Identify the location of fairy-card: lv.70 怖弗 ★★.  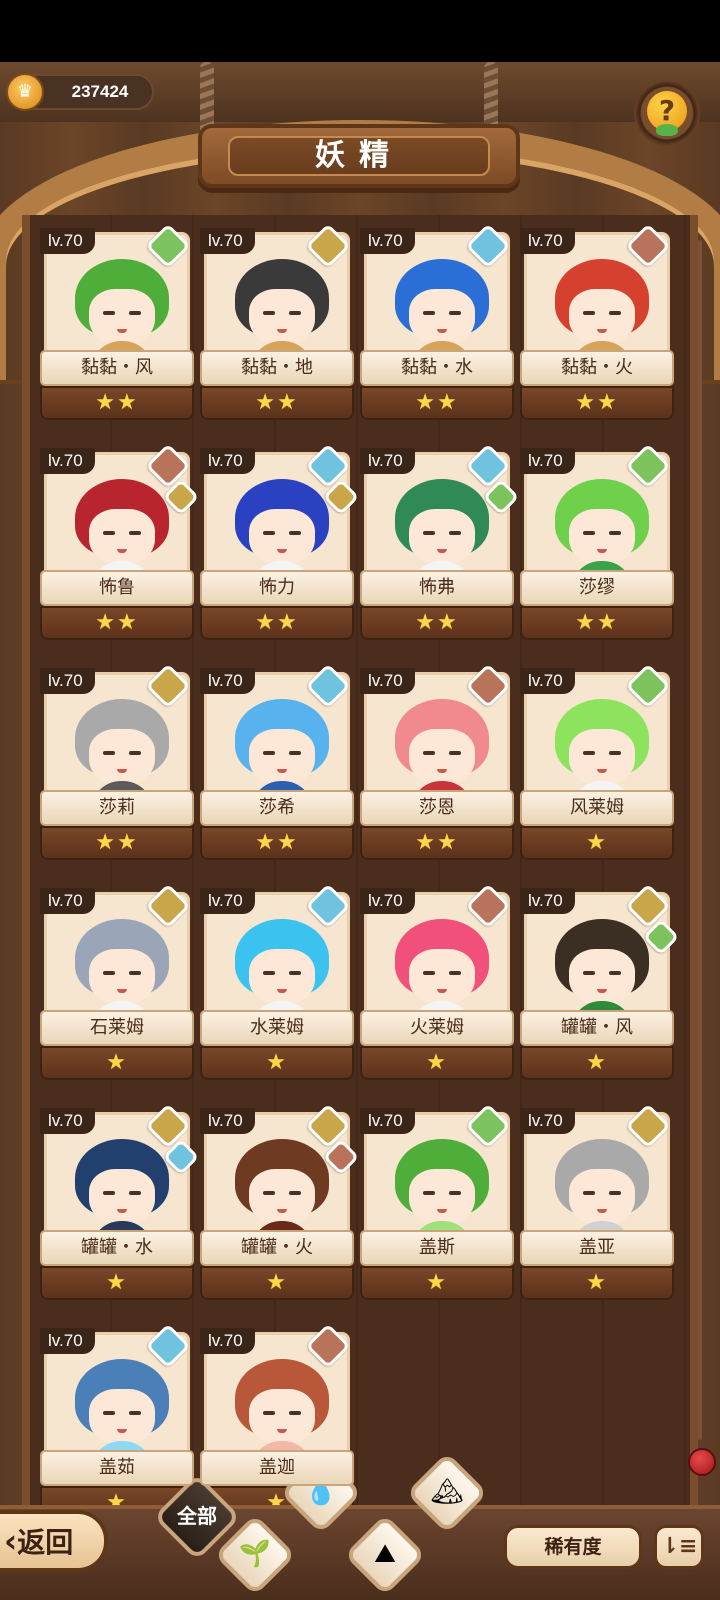
(440, 543).